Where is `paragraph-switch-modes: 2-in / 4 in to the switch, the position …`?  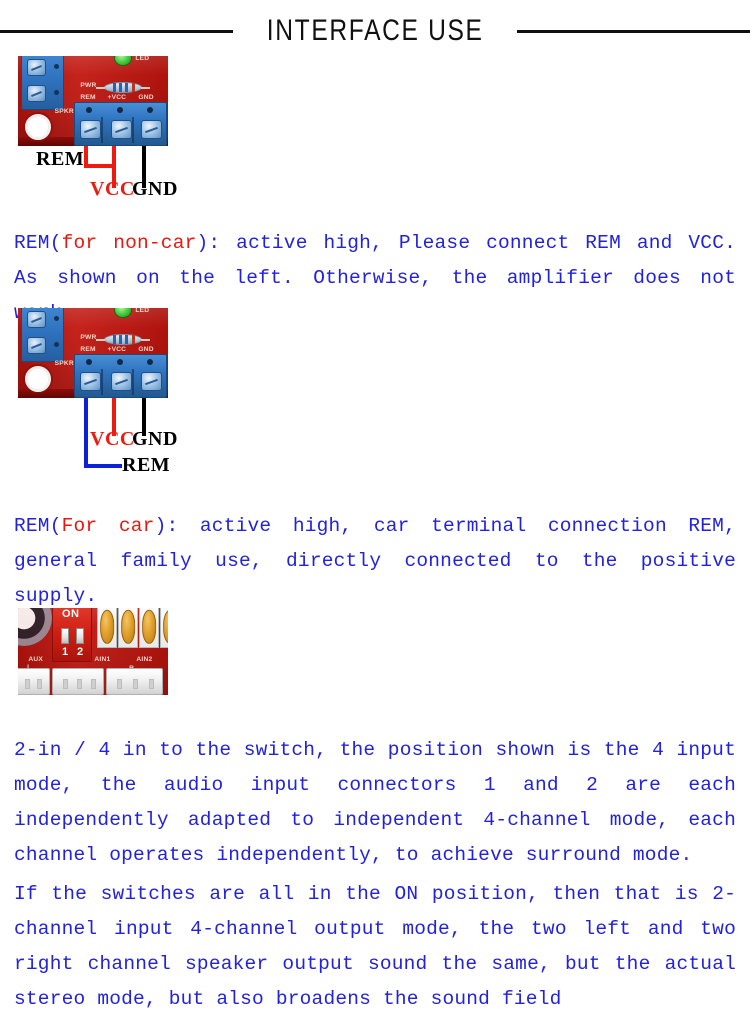 paragraph-switch-modes: 2-in / 4 in to the switch, the position … is located at coordinates (375, 803).